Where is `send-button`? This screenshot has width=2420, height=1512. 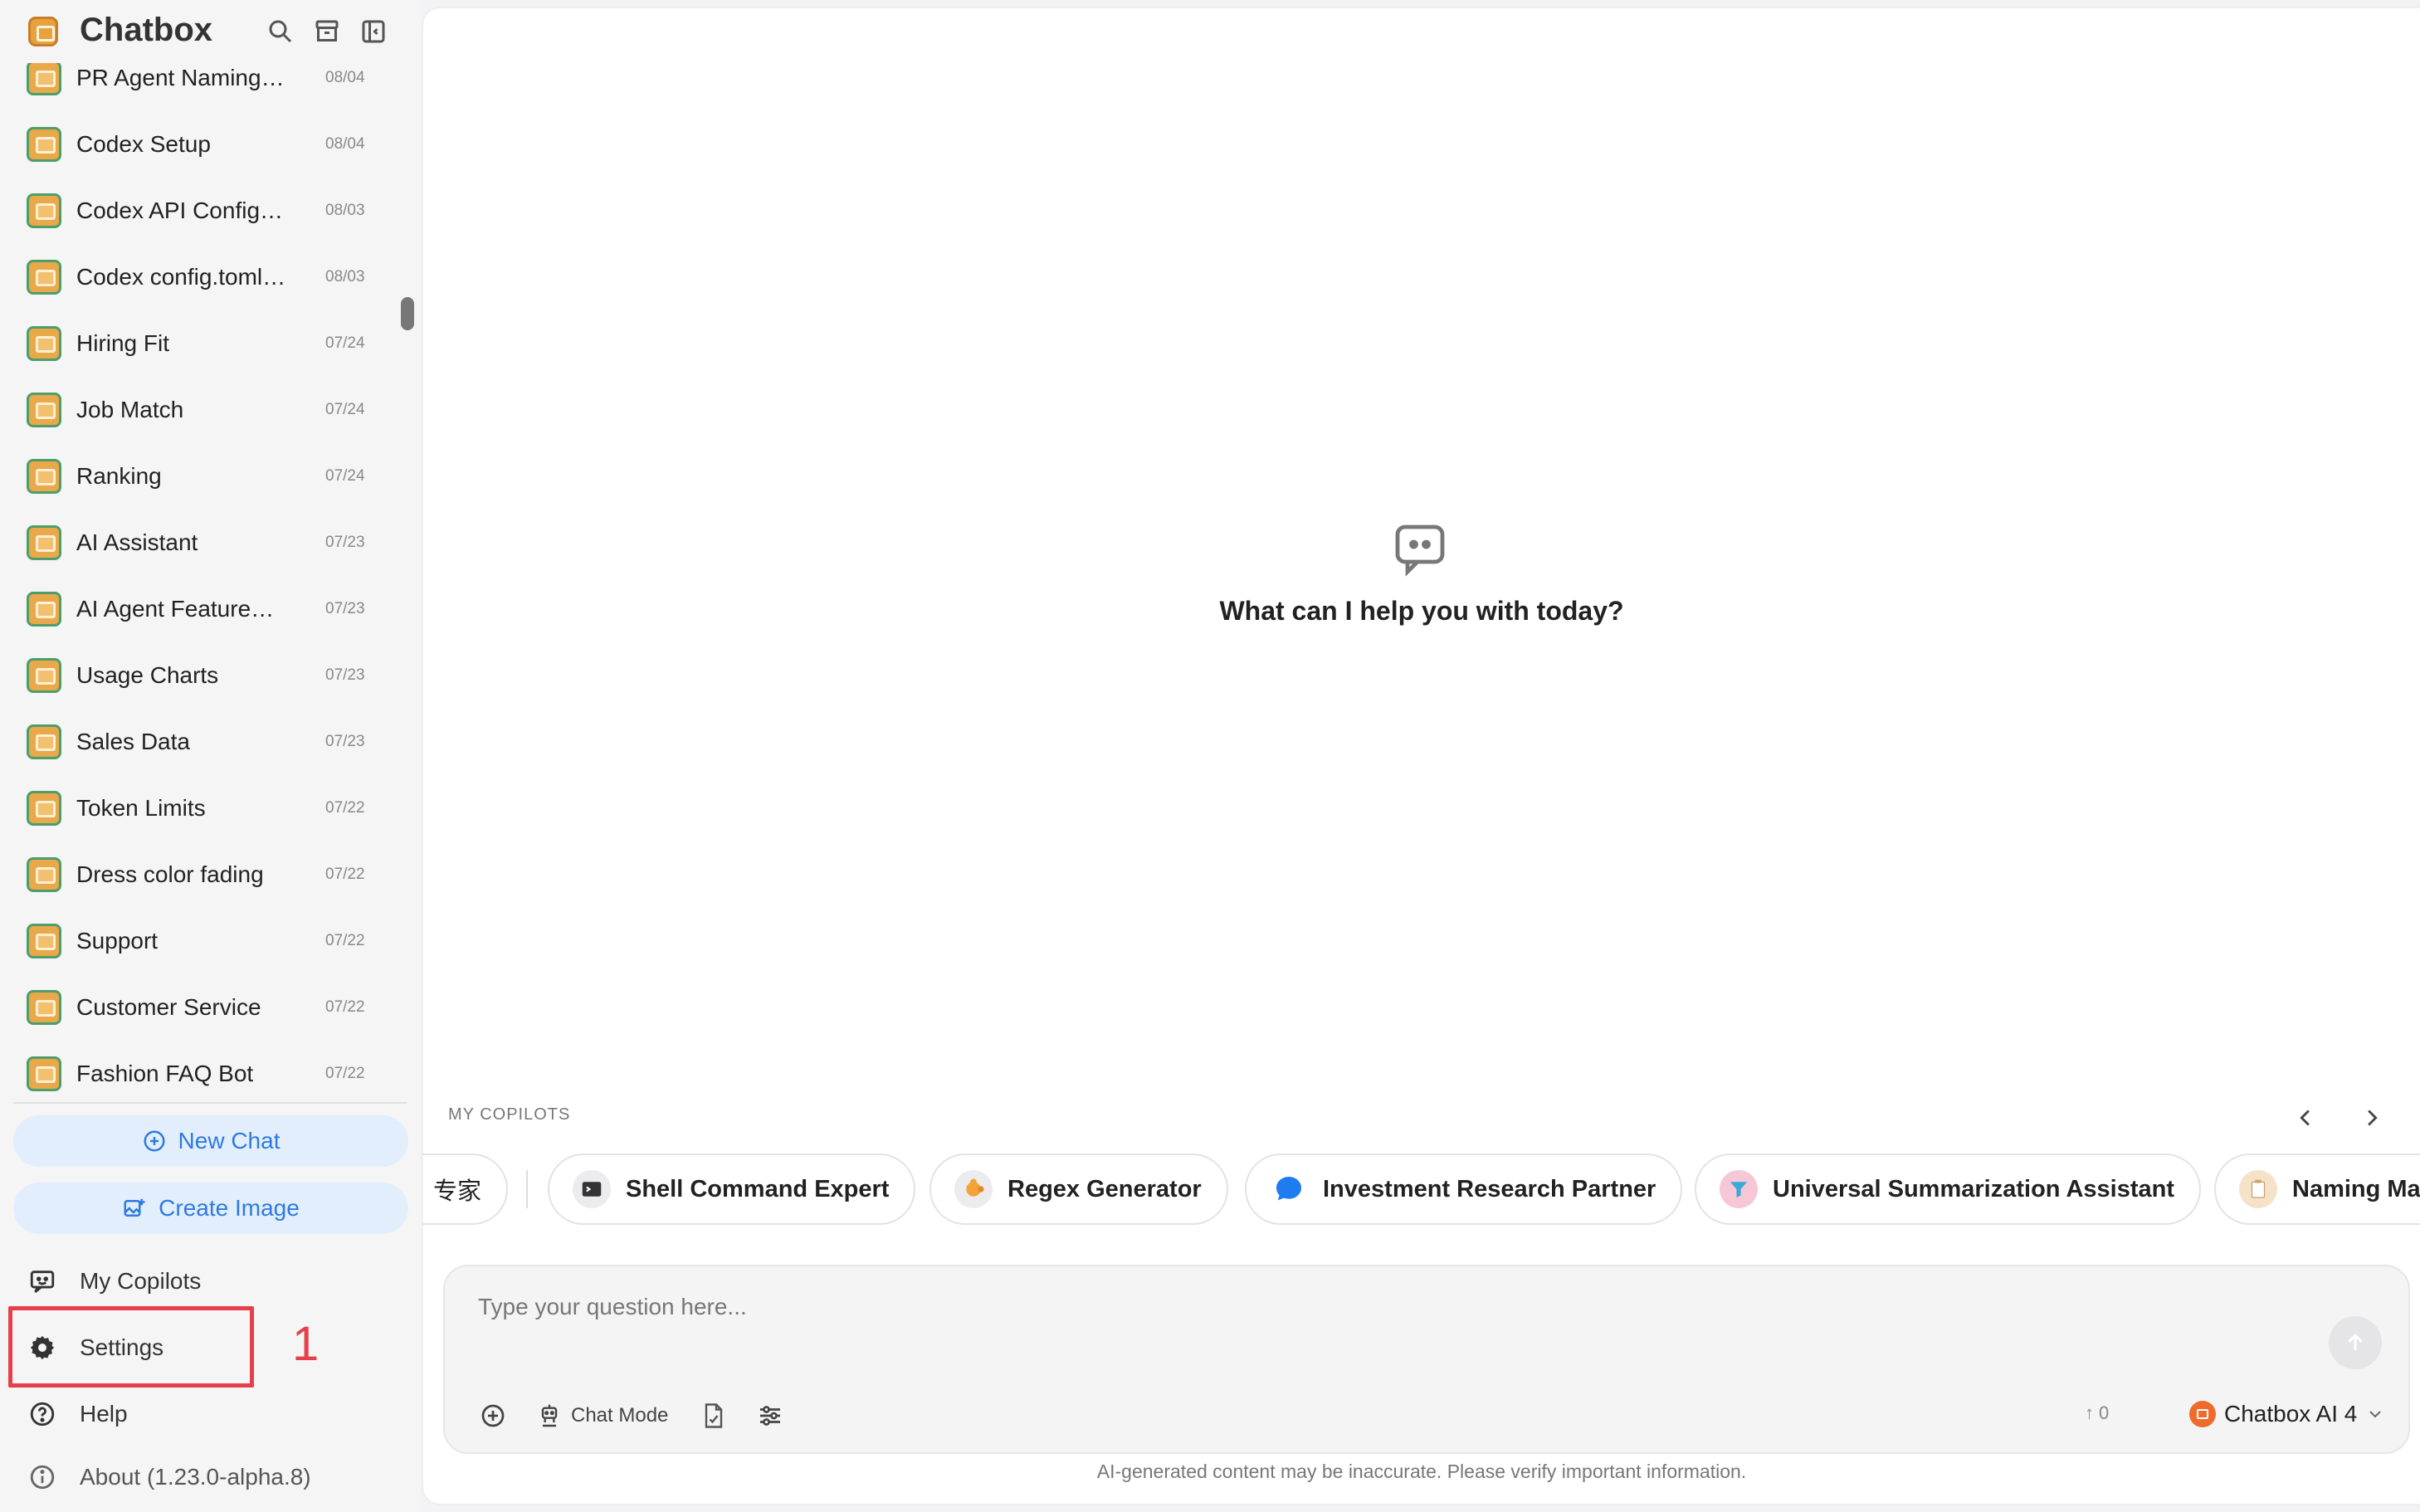
send-button is located at coordinates (2355, 1342).